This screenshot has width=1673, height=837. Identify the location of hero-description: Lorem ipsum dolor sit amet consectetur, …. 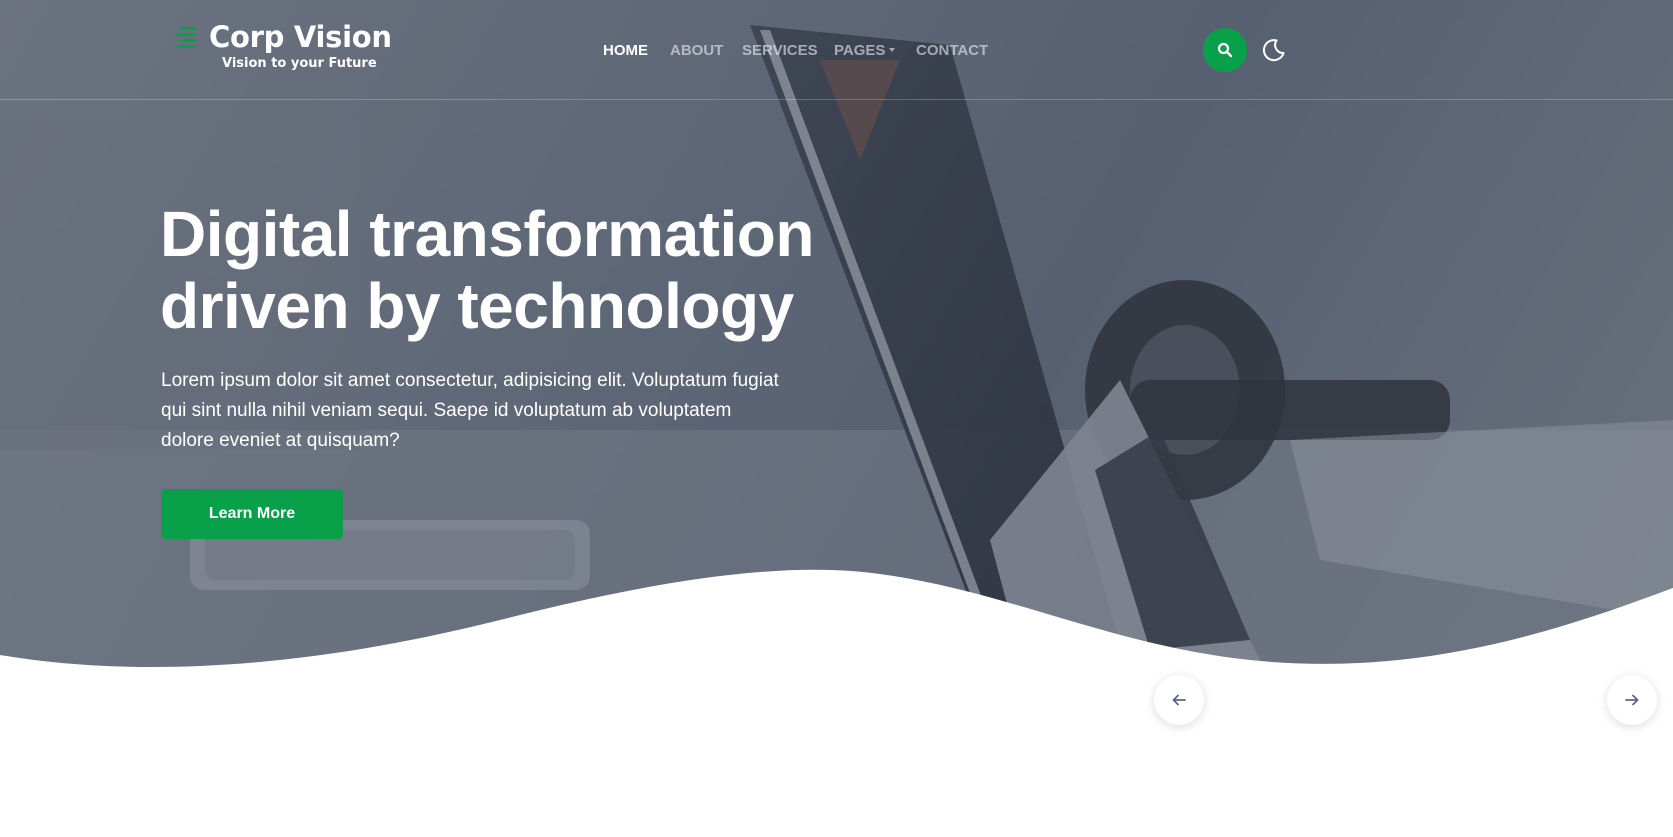
(470, 410).